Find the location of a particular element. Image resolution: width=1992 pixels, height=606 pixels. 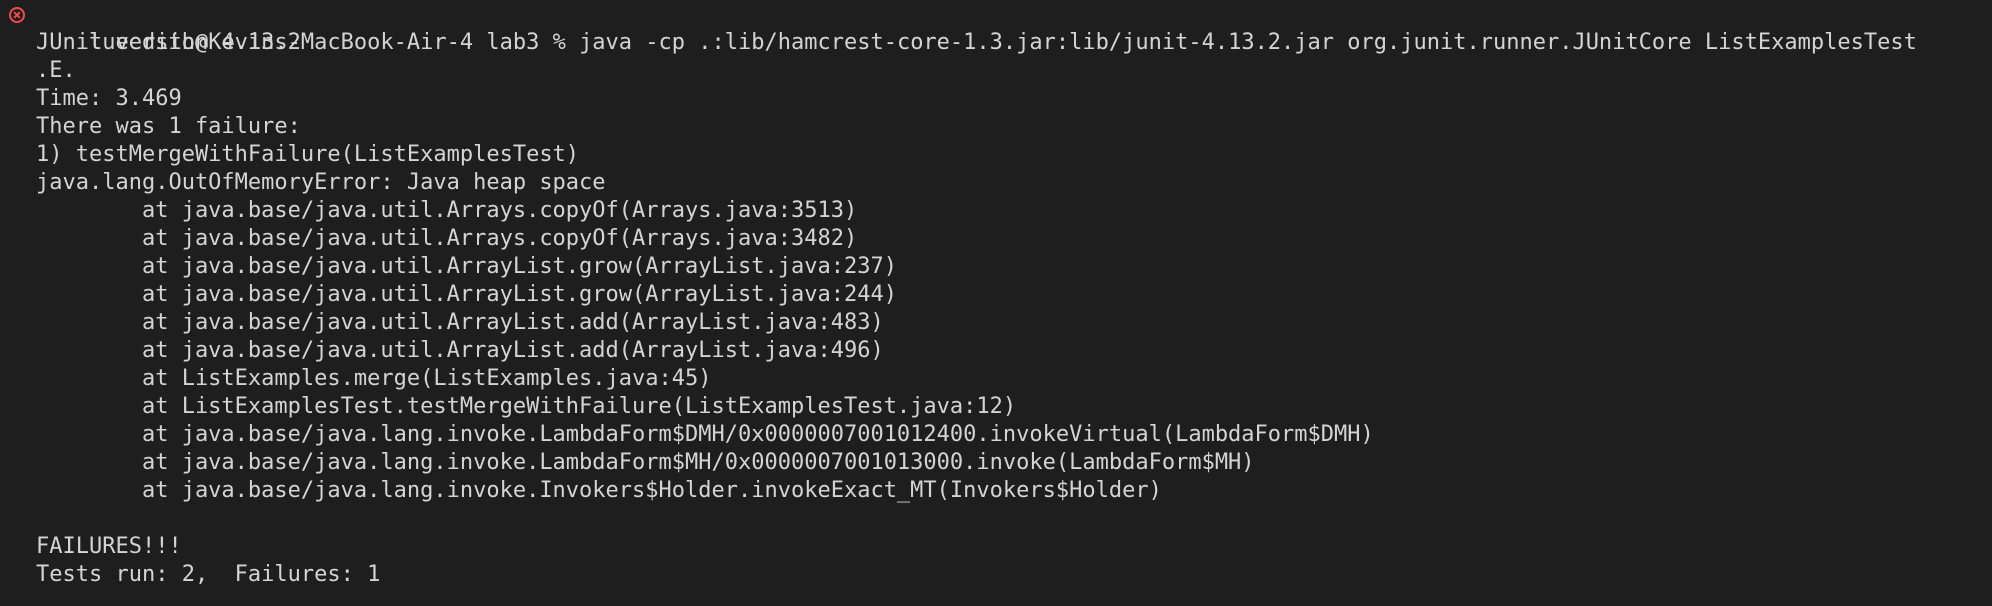

test-progress: .E. is located at coordinates (56, 70).